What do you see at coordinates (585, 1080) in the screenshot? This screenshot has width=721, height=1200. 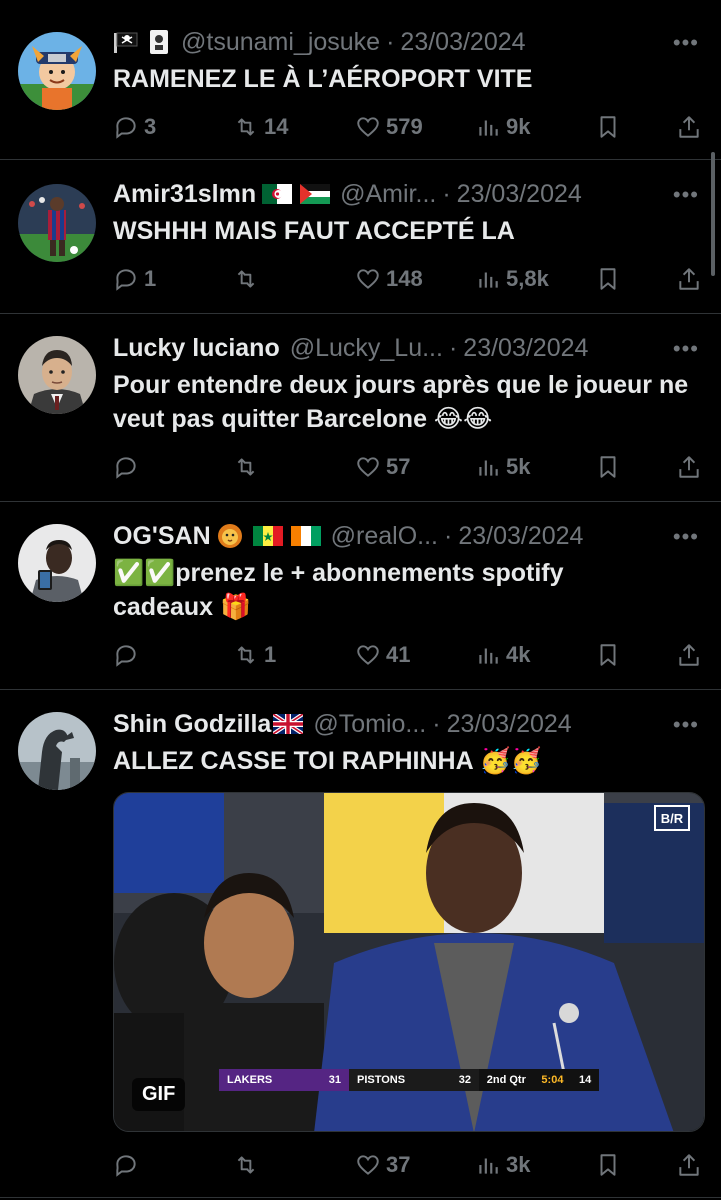 I see `shot-clock: 14` at bounding box center [585, 1080].